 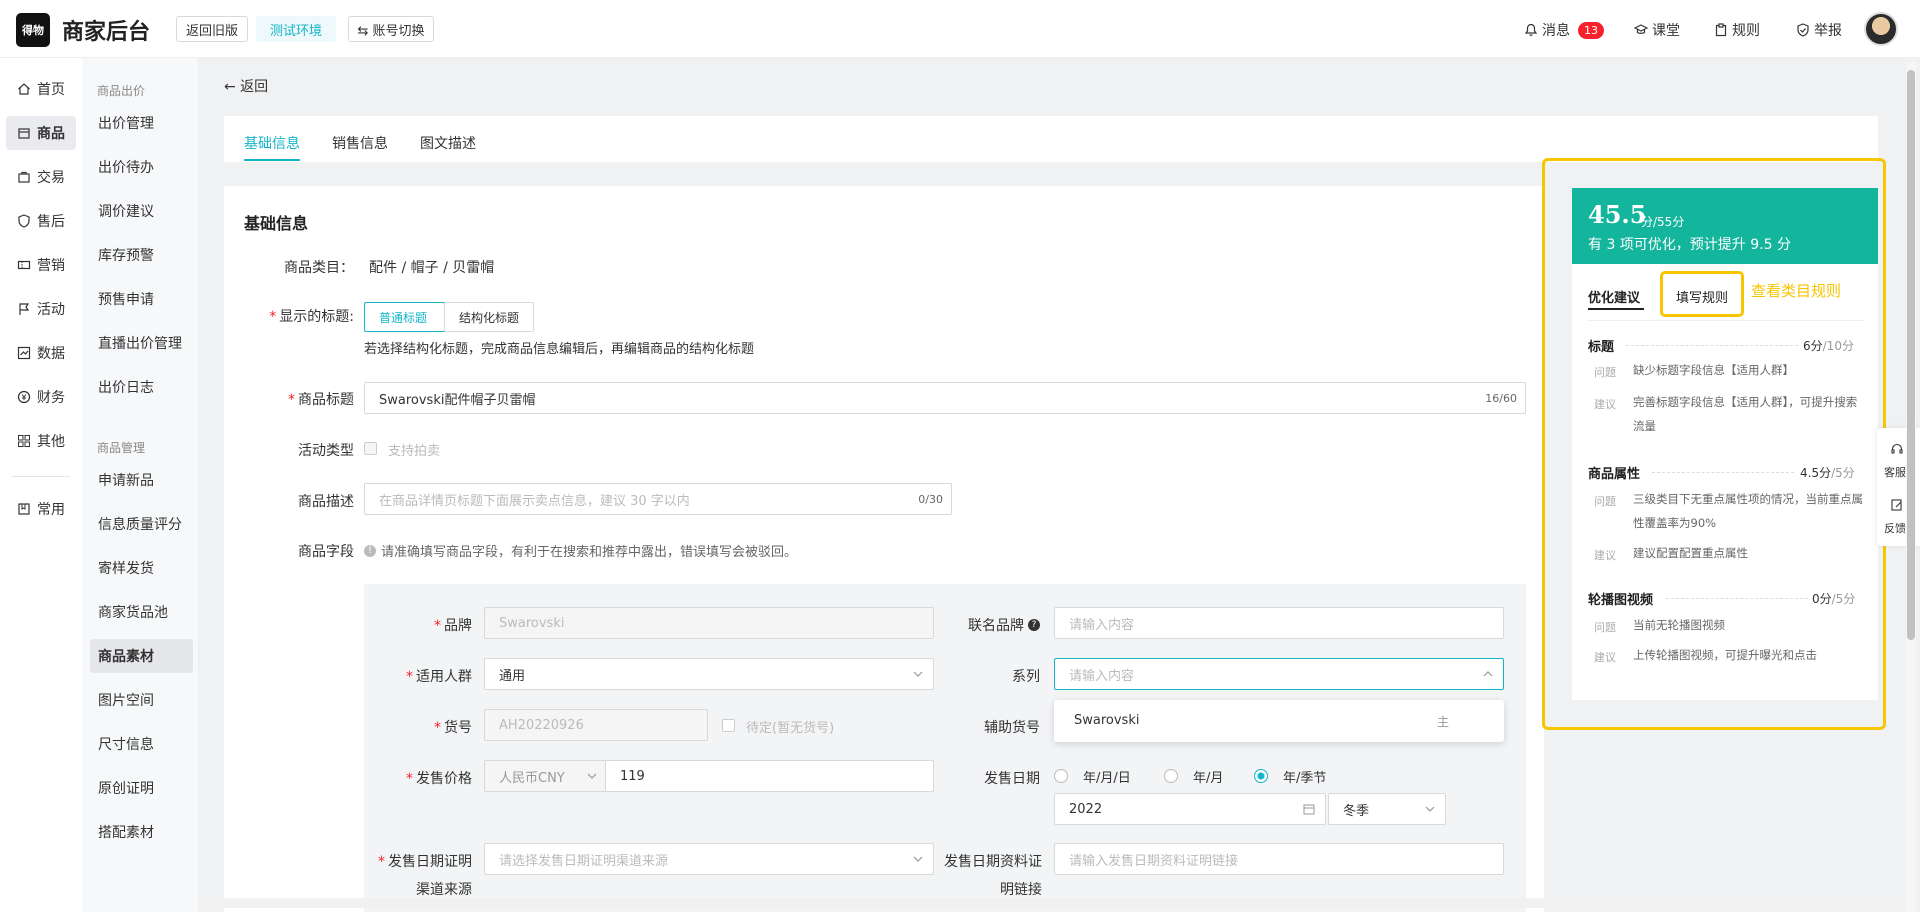 What do you see at coordinates (370, 550) in the screenshot?
I see `info-icon: !` at bounding box center [370, 550].